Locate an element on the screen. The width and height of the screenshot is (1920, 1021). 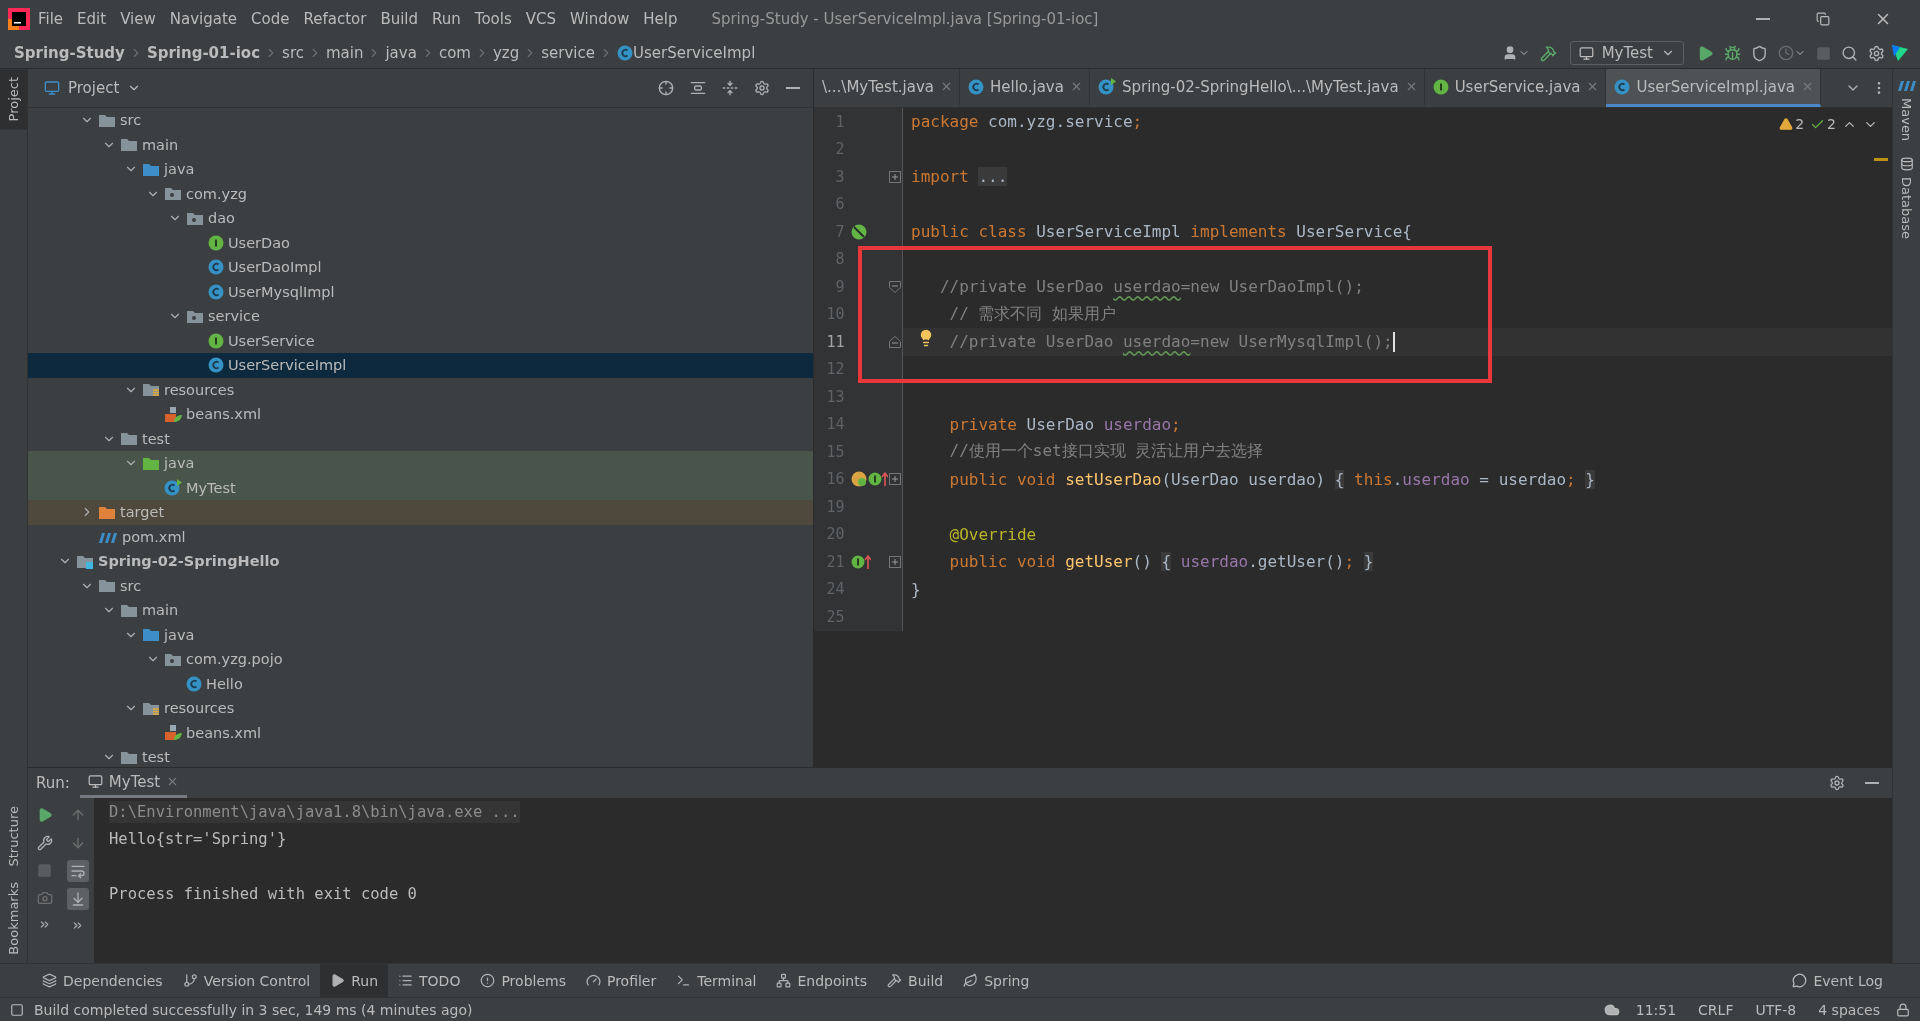
run-configuration-dropdown: MyTest is located at coordinates (1626, 53).